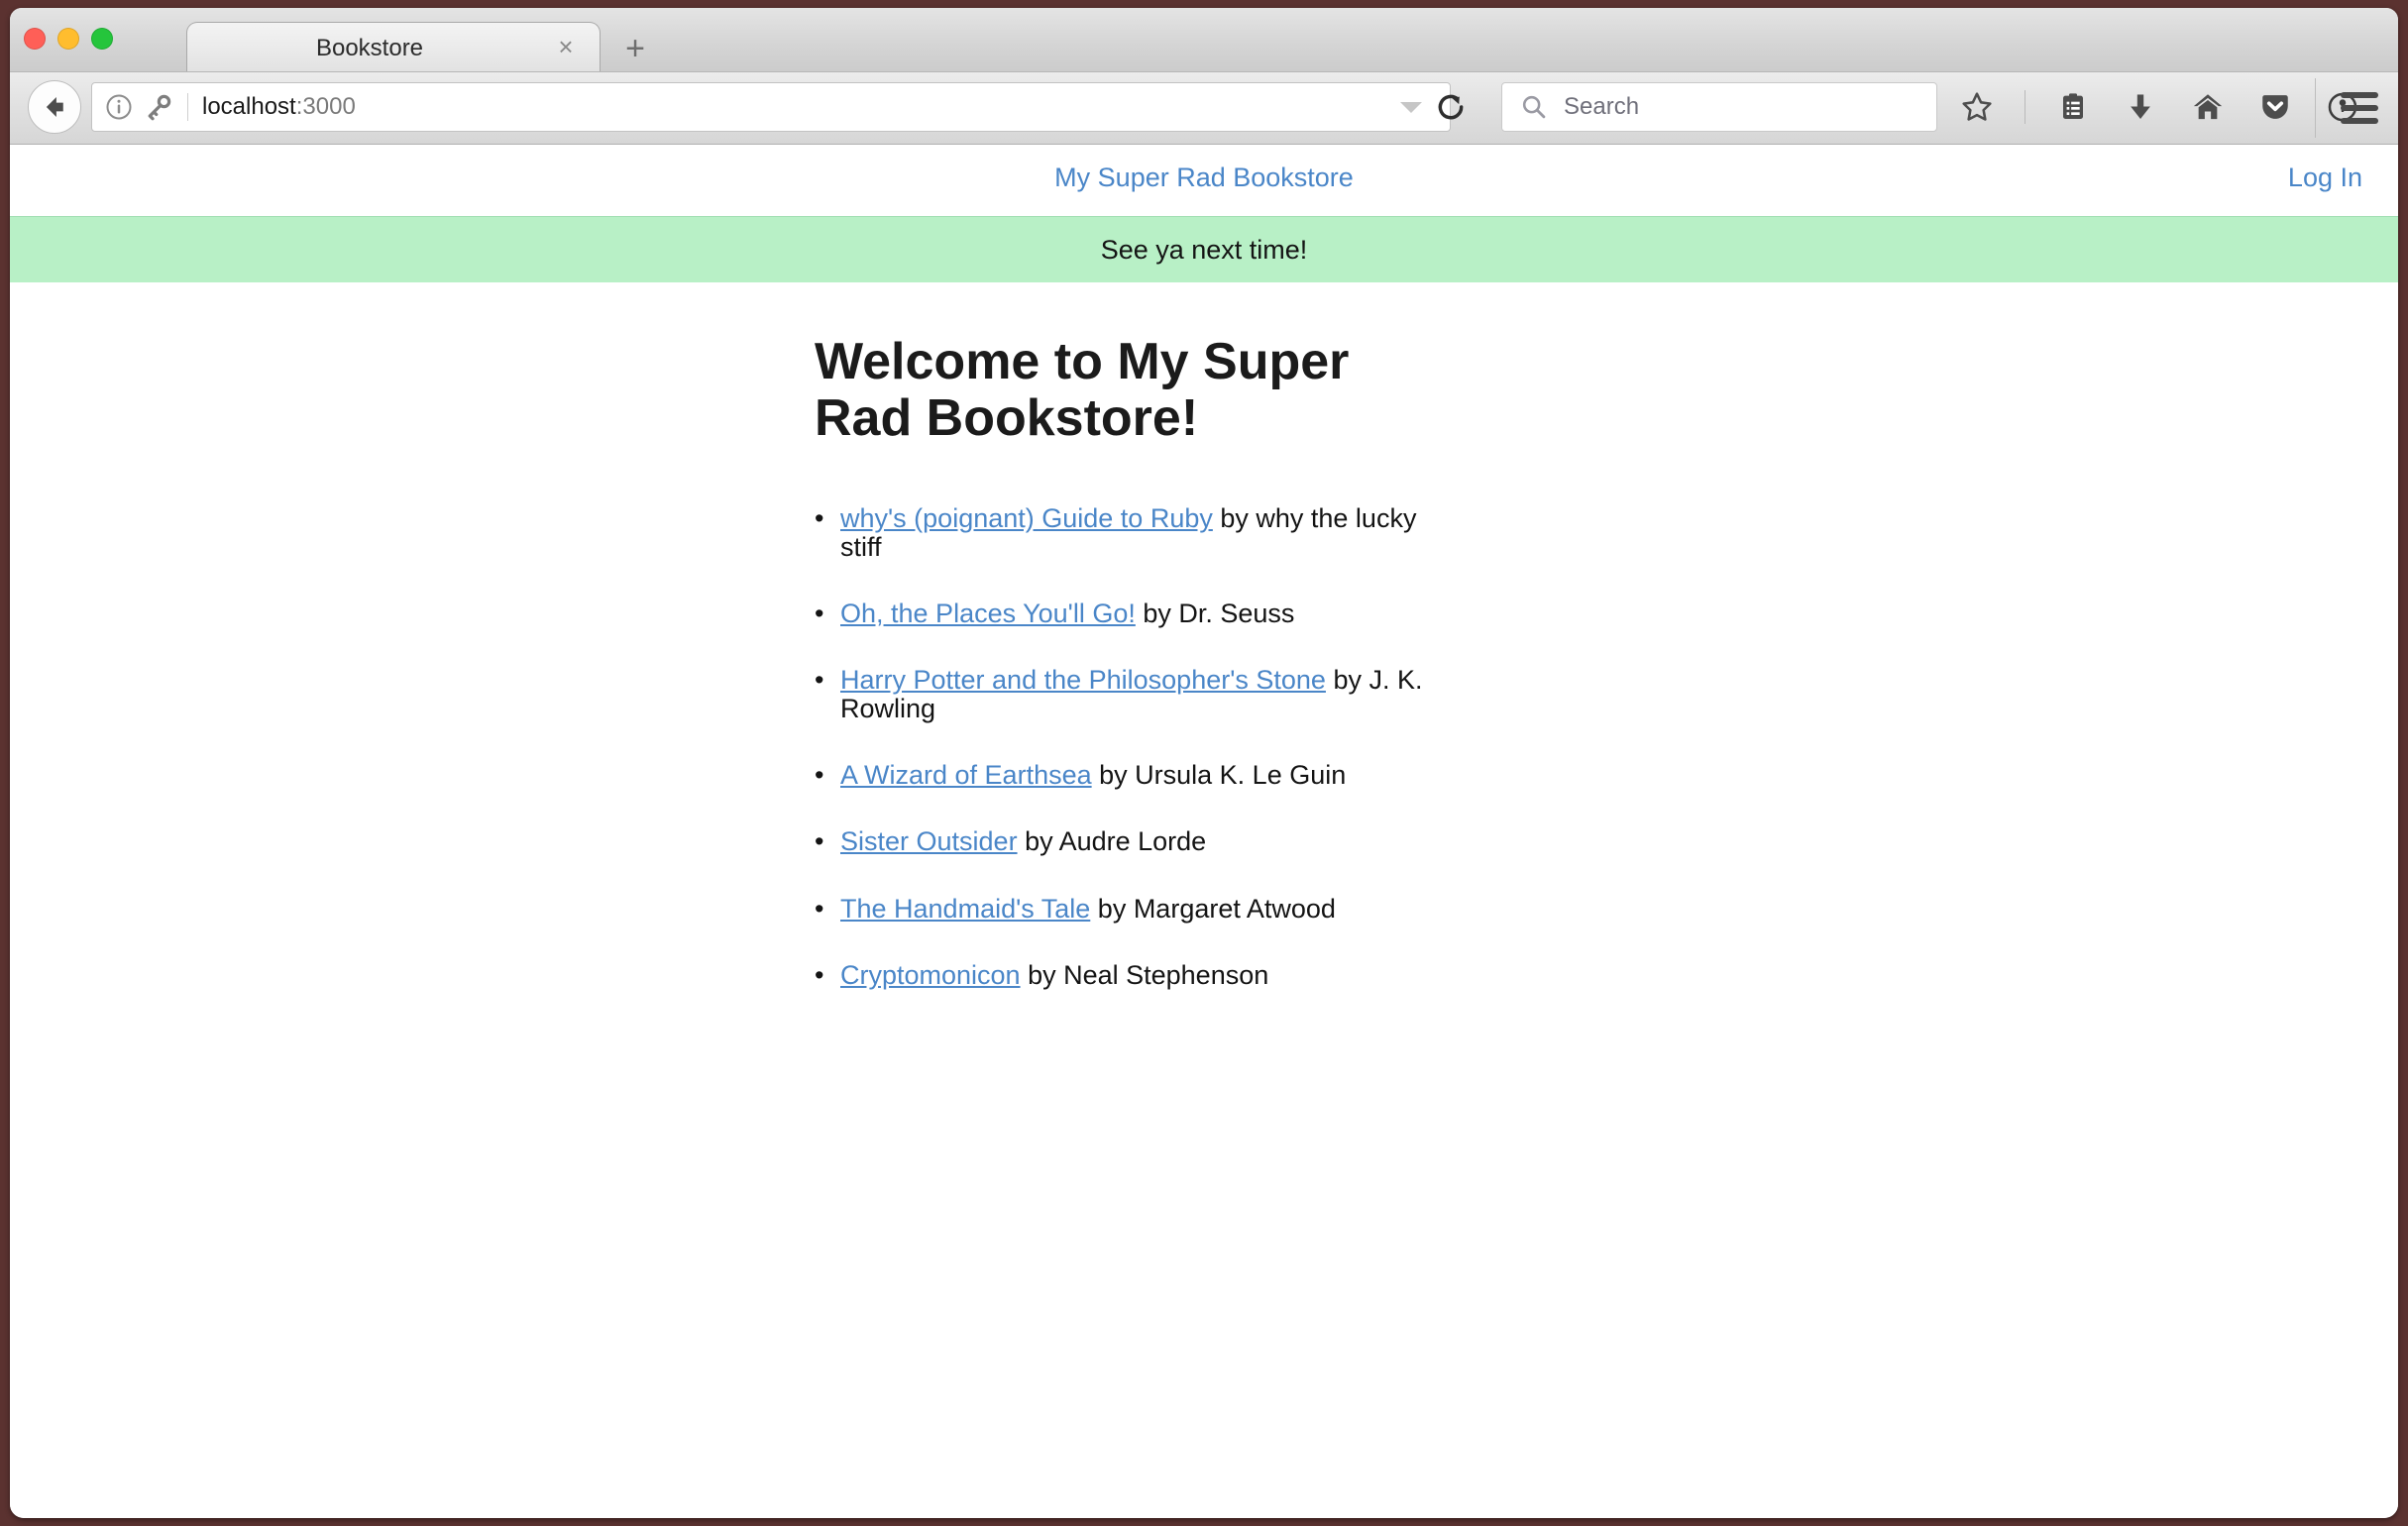  I want to click on book-list-item: Cryptomonicon by Neal Stephenson, so click(1132, 975).